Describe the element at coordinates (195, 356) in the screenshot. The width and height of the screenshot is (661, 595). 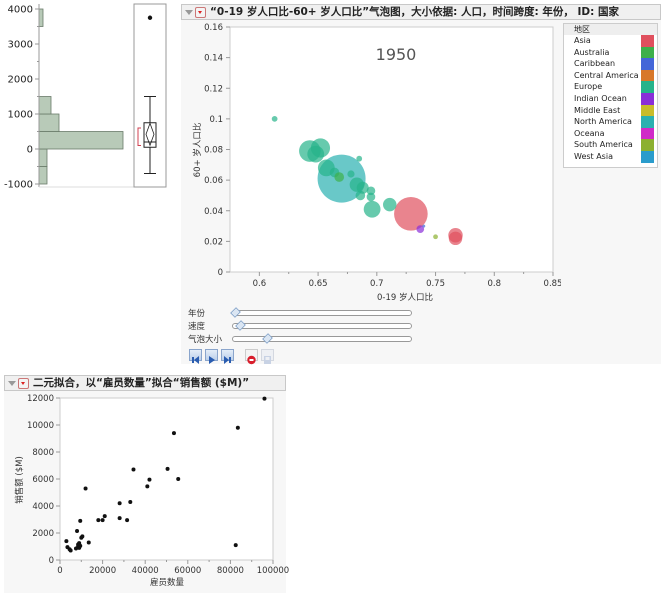
I see `step-back-button` at that location.